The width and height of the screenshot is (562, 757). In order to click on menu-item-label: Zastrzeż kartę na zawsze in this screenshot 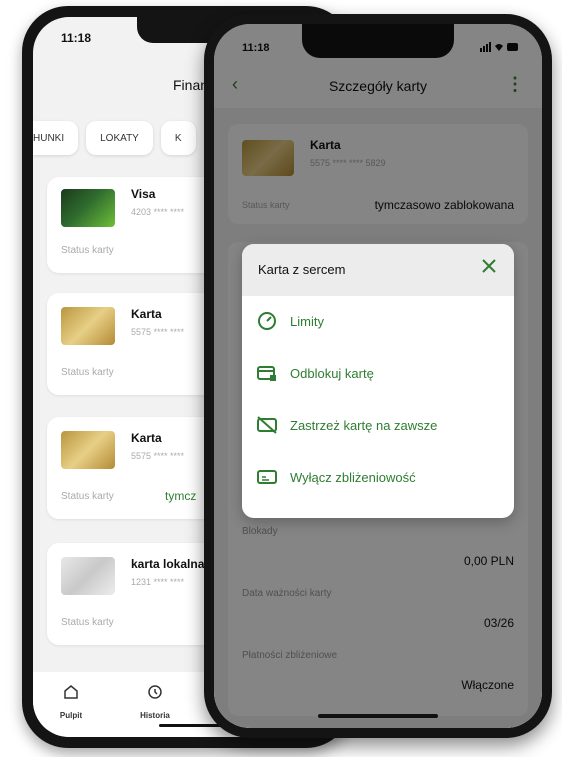, I will do `click(364, 425)`.